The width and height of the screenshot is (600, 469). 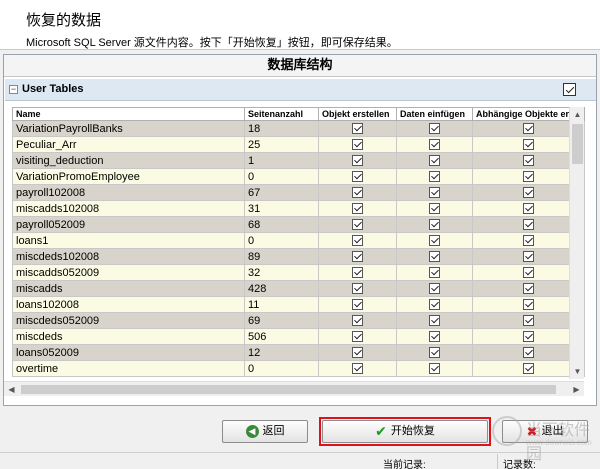 I want to click on table-name-cell: VariationPromoEmployee, so click(x=128, y=176).